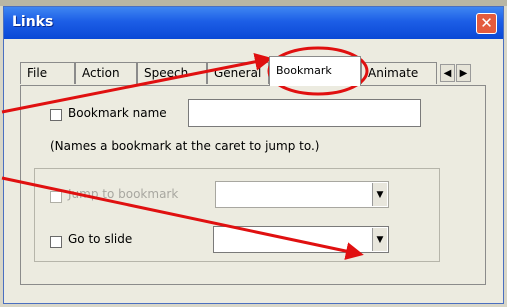 The width and height of the screenshot is (507, 307). I want to click on close-icon: ✕, so click(486, 23).